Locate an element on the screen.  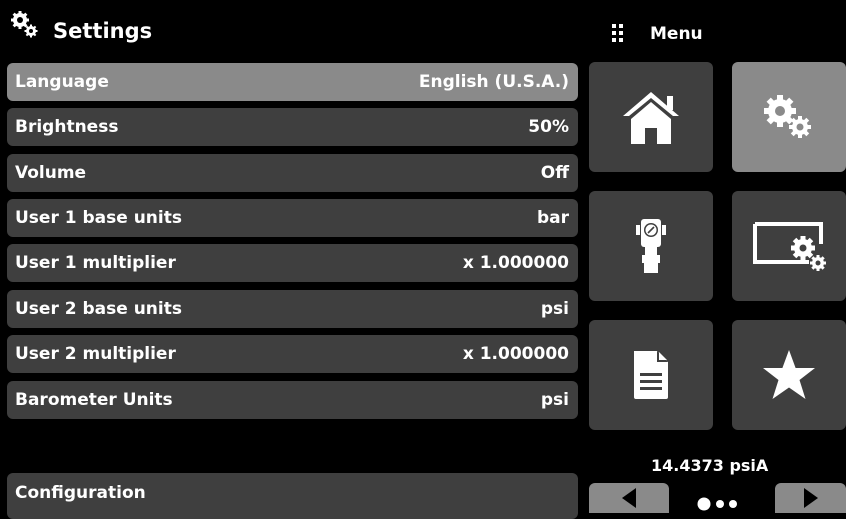
arrow-left-icon is located at coordinates (629, 498).